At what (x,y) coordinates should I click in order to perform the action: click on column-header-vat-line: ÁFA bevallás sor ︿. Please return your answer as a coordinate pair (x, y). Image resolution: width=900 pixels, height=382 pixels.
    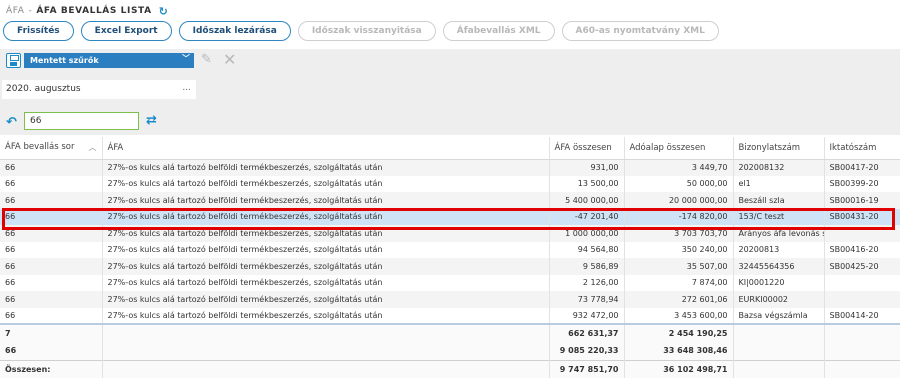
    Looking at the image, I should click on (51, 148).